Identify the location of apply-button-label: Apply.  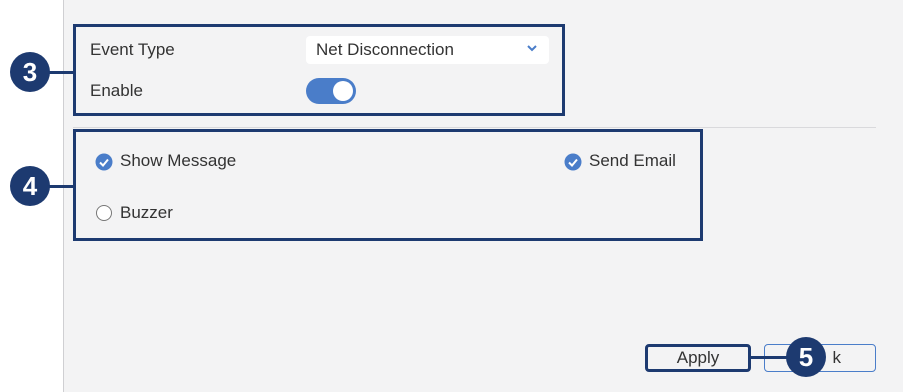
(698, 357).